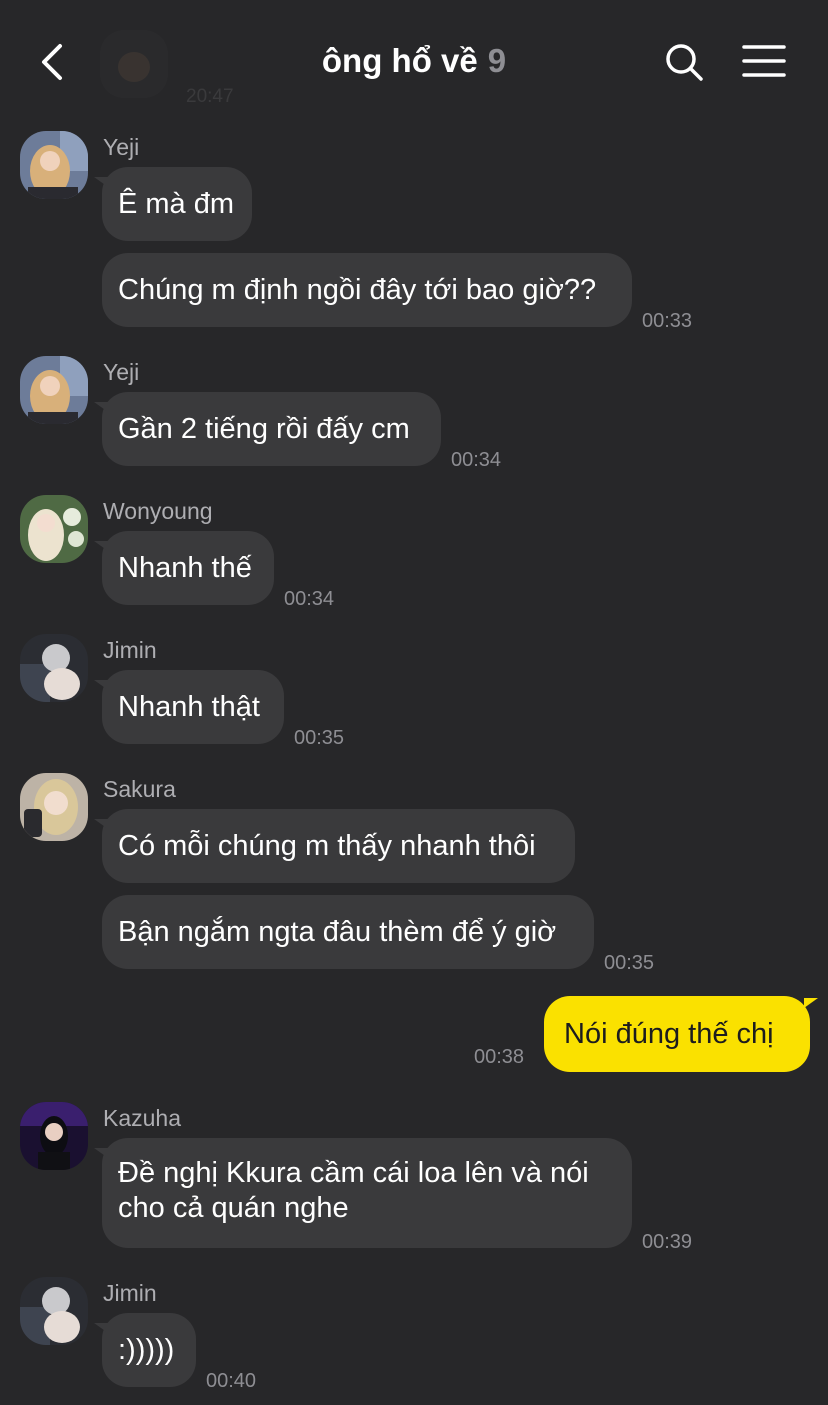 This screenshot has height=1405, width=828. I want to click on message-bubble: Bận ngắm ngta đâu thèm để ý giờ, so click(348, 932).